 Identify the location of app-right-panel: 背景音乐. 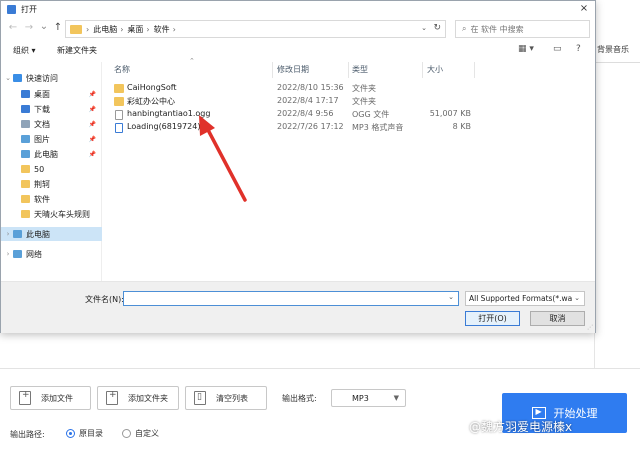
(617, 185).